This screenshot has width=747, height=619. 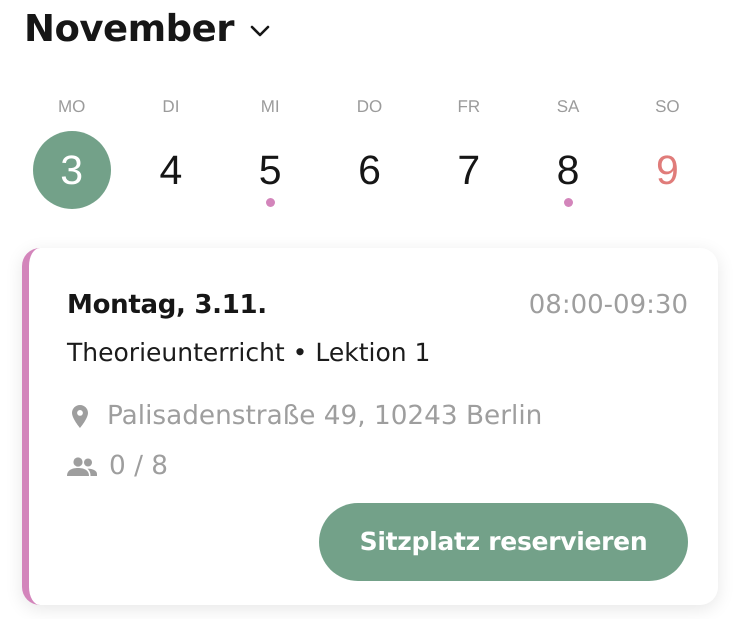 What do you see at coordinates (468, 170) in the screenshot?
I see `day-number: 7` at bounding box center [468, 170].